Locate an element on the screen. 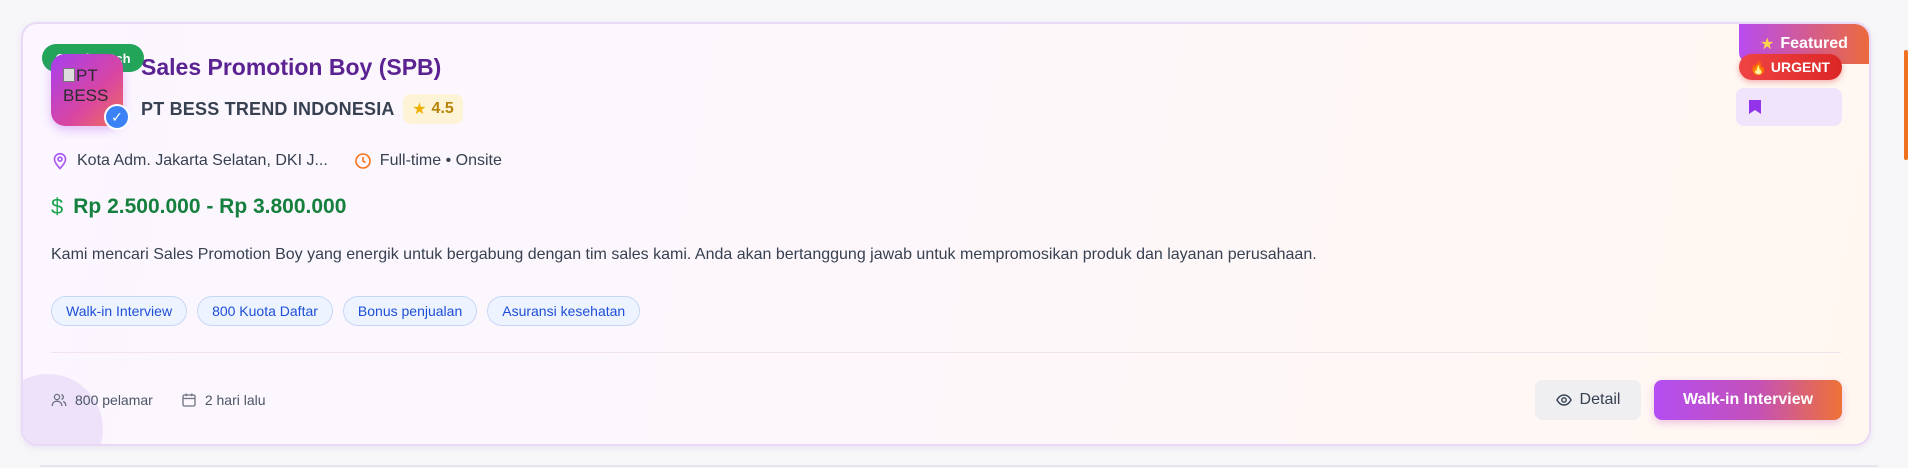 The height and width of the screenshot is (468, 1908). divider is located at coordinates (946, 352).